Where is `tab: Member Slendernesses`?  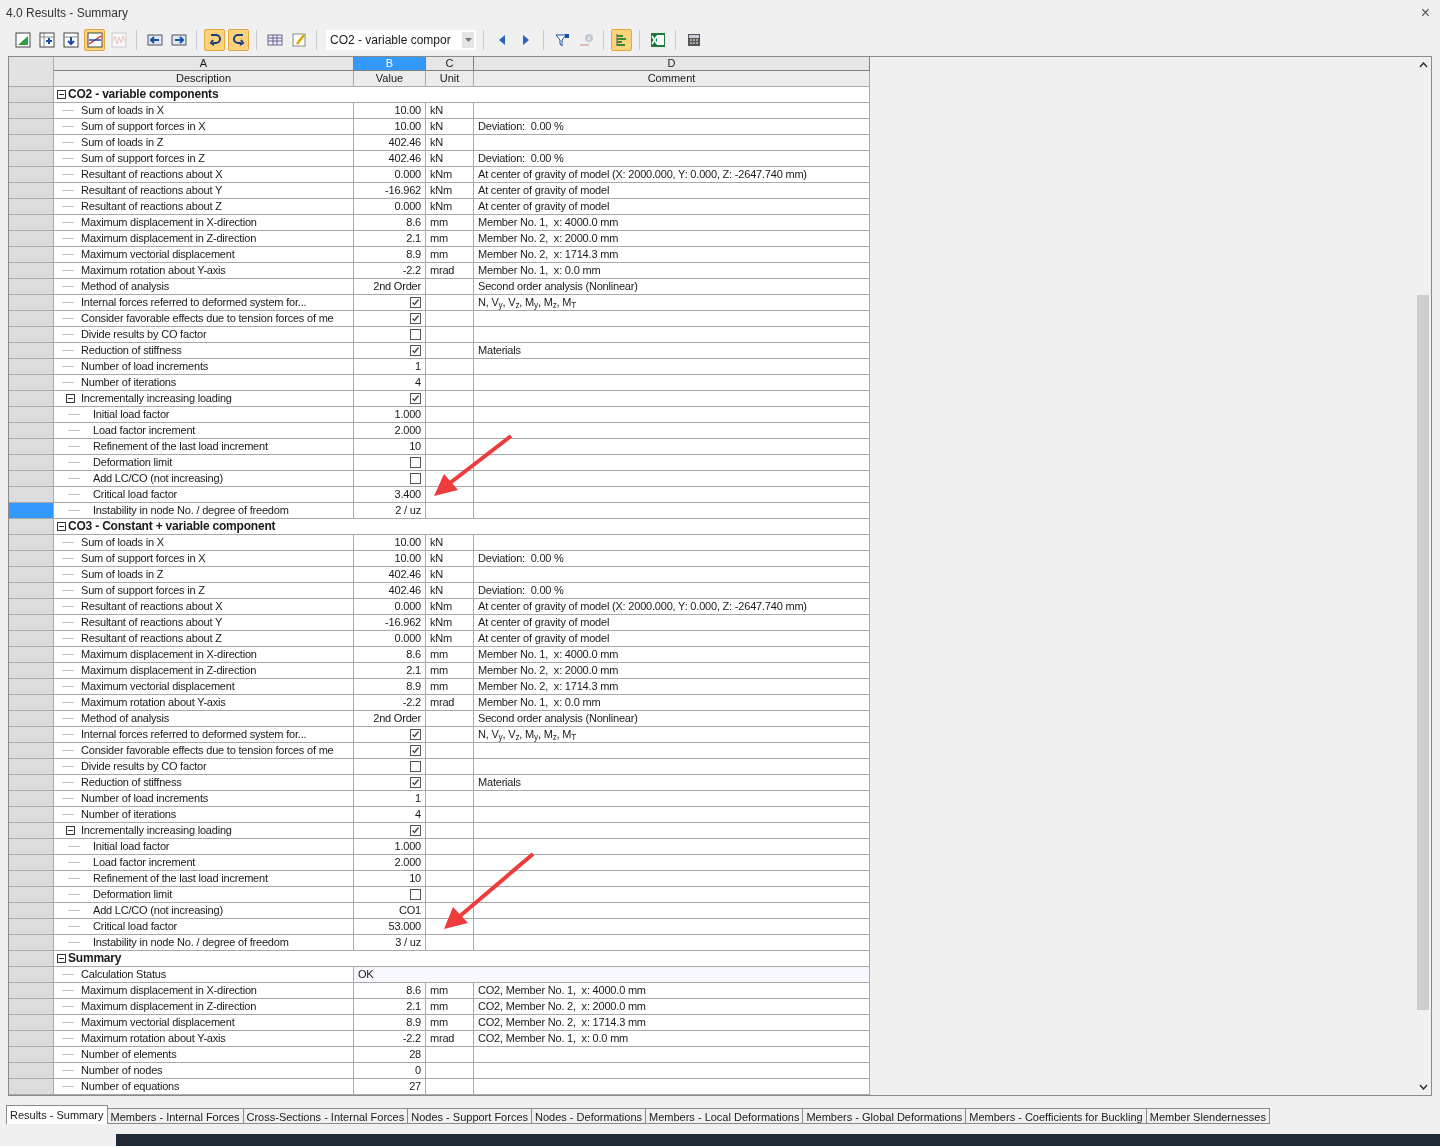 tab: Member Slendernesses is located at coordinates (1208, 1116).